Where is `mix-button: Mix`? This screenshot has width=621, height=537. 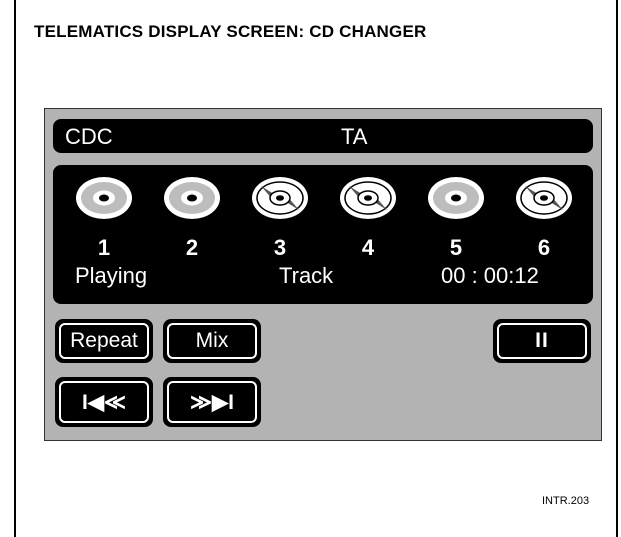
mix-button: Mix is located at coordinates (212, 341).